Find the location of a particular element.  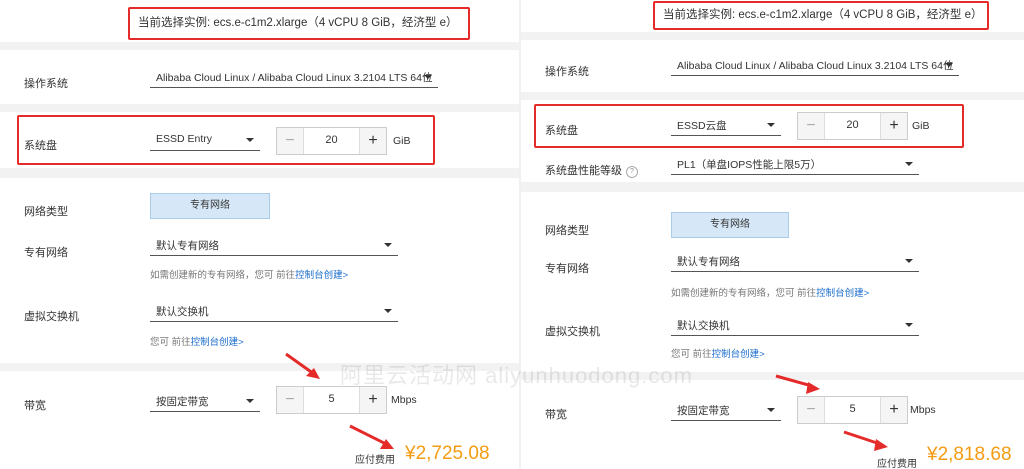

price-value: ¥2,725.08 is located at coordinates (447, 453).